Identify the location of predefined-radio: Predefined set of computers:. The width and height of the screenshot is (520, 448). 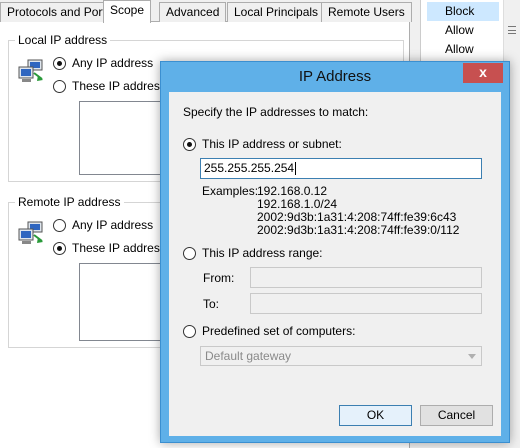
(269, 331).